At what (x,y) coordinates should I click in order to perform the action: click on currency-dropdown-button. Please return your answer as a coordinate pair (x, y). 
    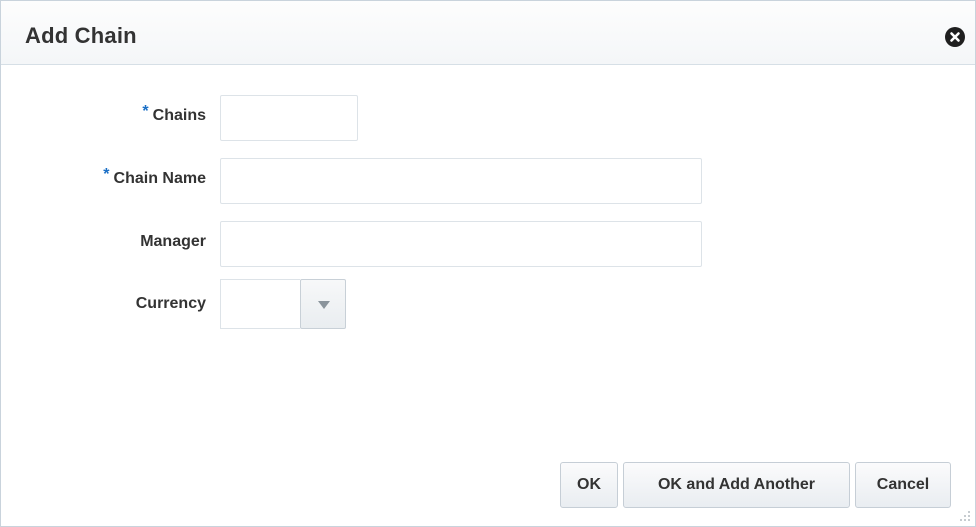
    Looking at the image, I should click on (323, 304).